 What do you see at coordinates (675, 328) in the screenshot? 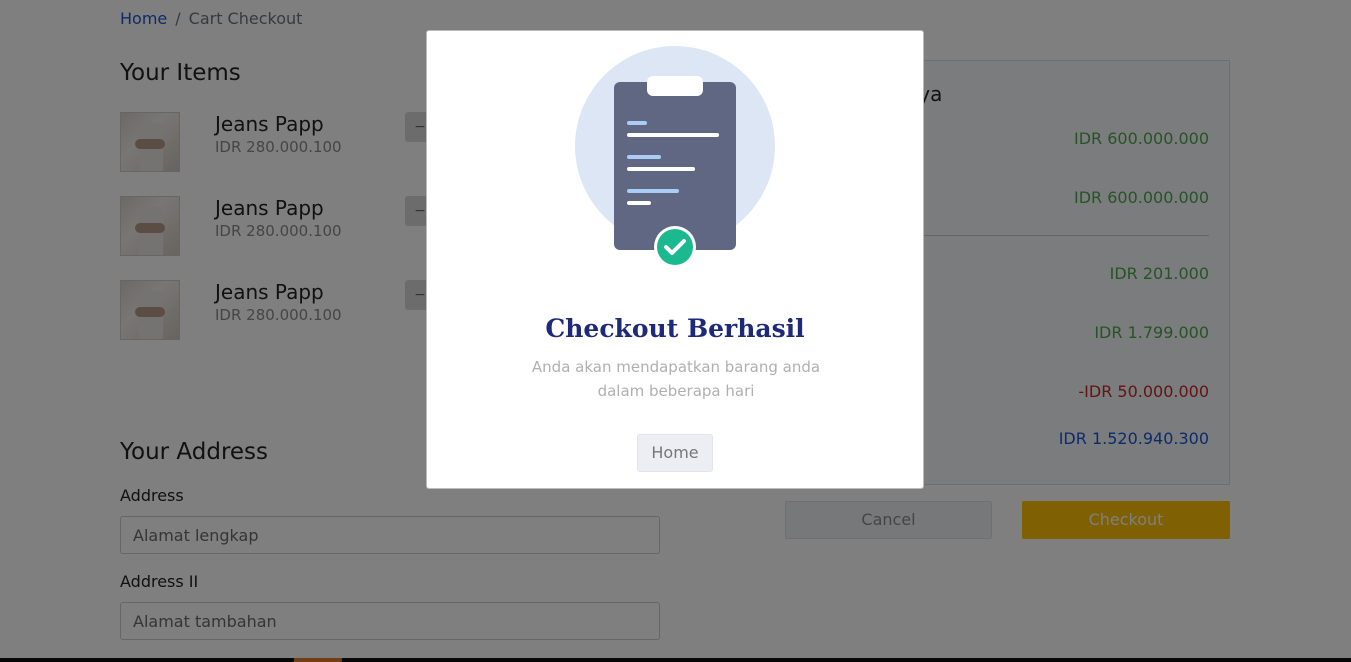
I see `modal-title: Checkout Berhasil` at bounding box center [675, 328].